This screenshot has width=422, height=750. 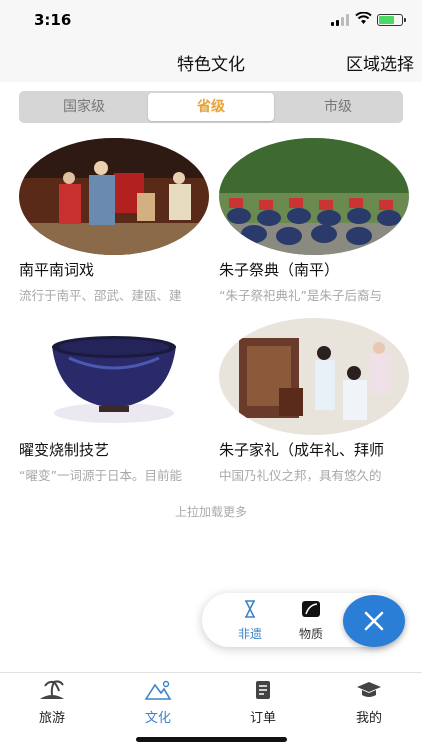 I want to click on tab-label: 旅游, so click(x=51, y=718).